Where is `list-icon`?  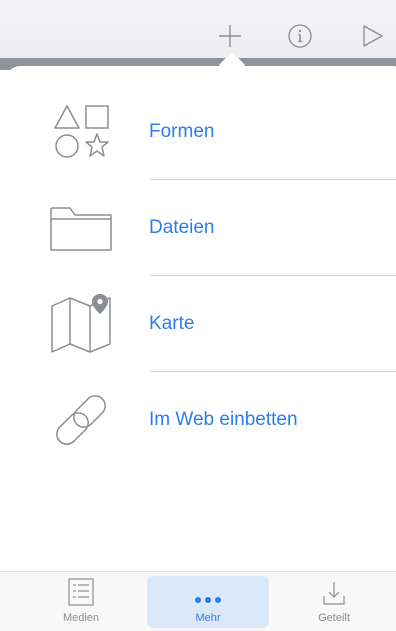 list-icon is located at coordinates (81, 591).